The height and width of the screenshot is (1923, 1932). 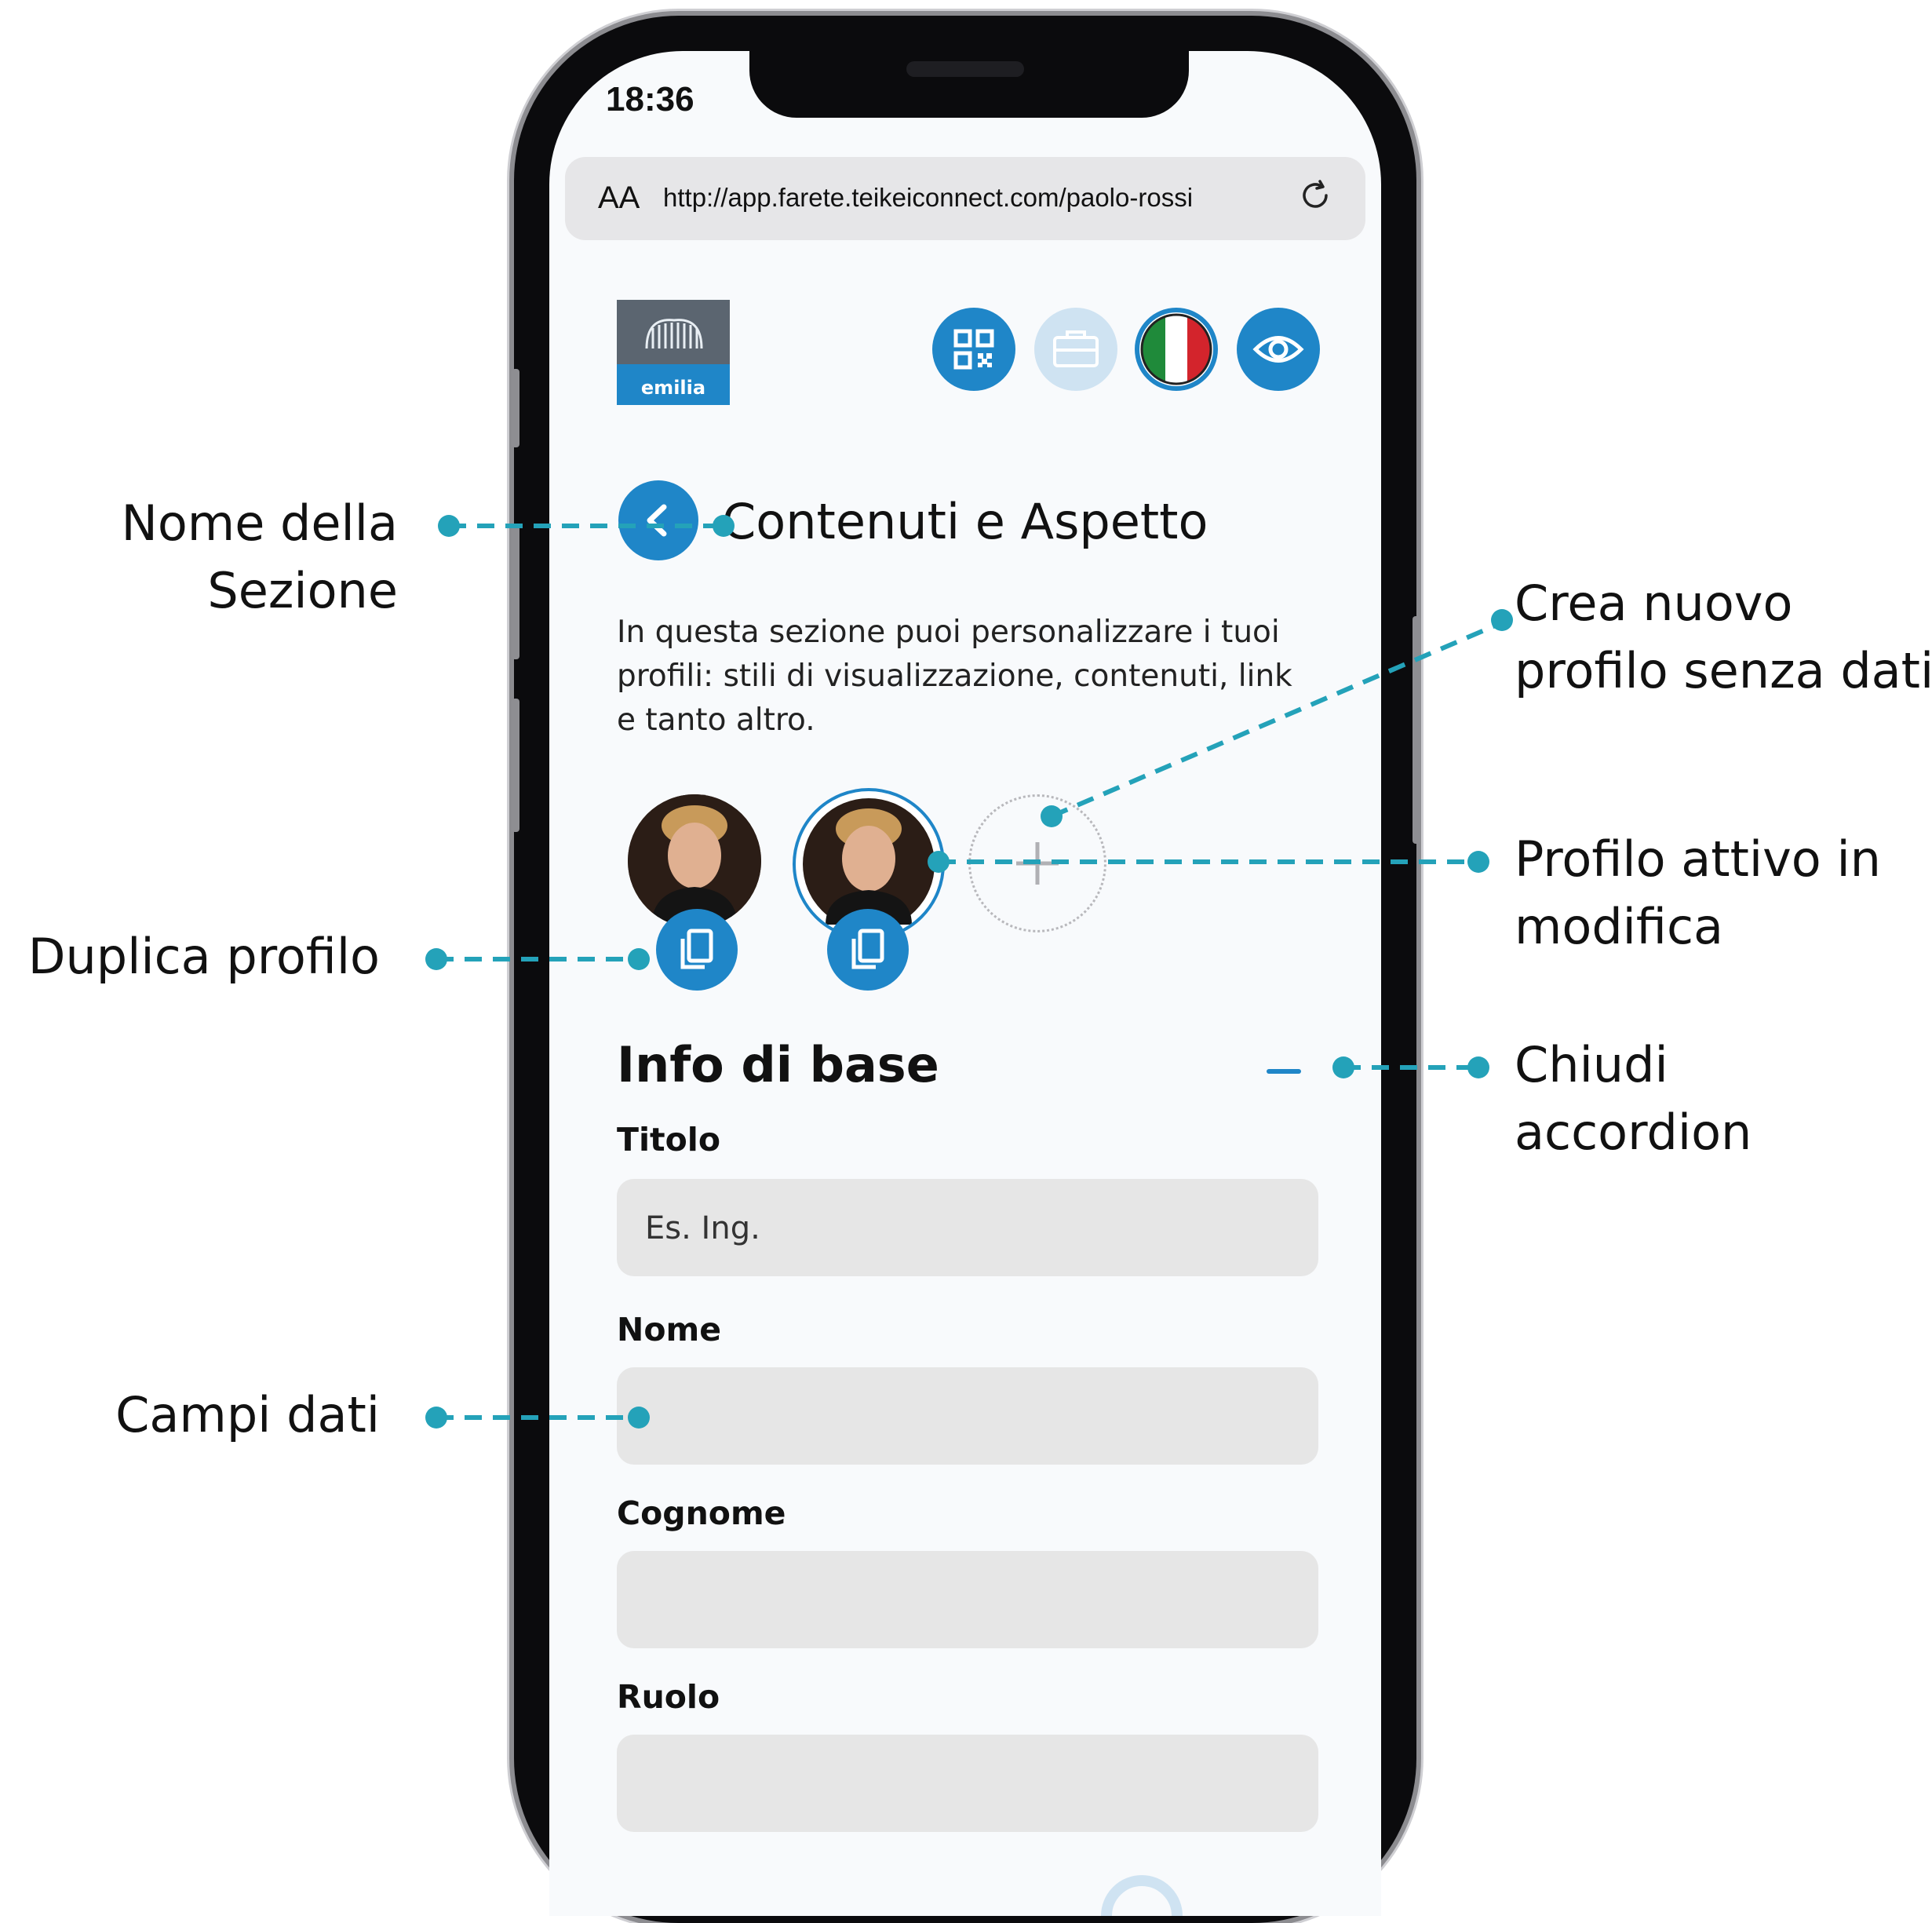 I want to click on annotation-data-fields: Campi dati, so click(x=247, y=1414).